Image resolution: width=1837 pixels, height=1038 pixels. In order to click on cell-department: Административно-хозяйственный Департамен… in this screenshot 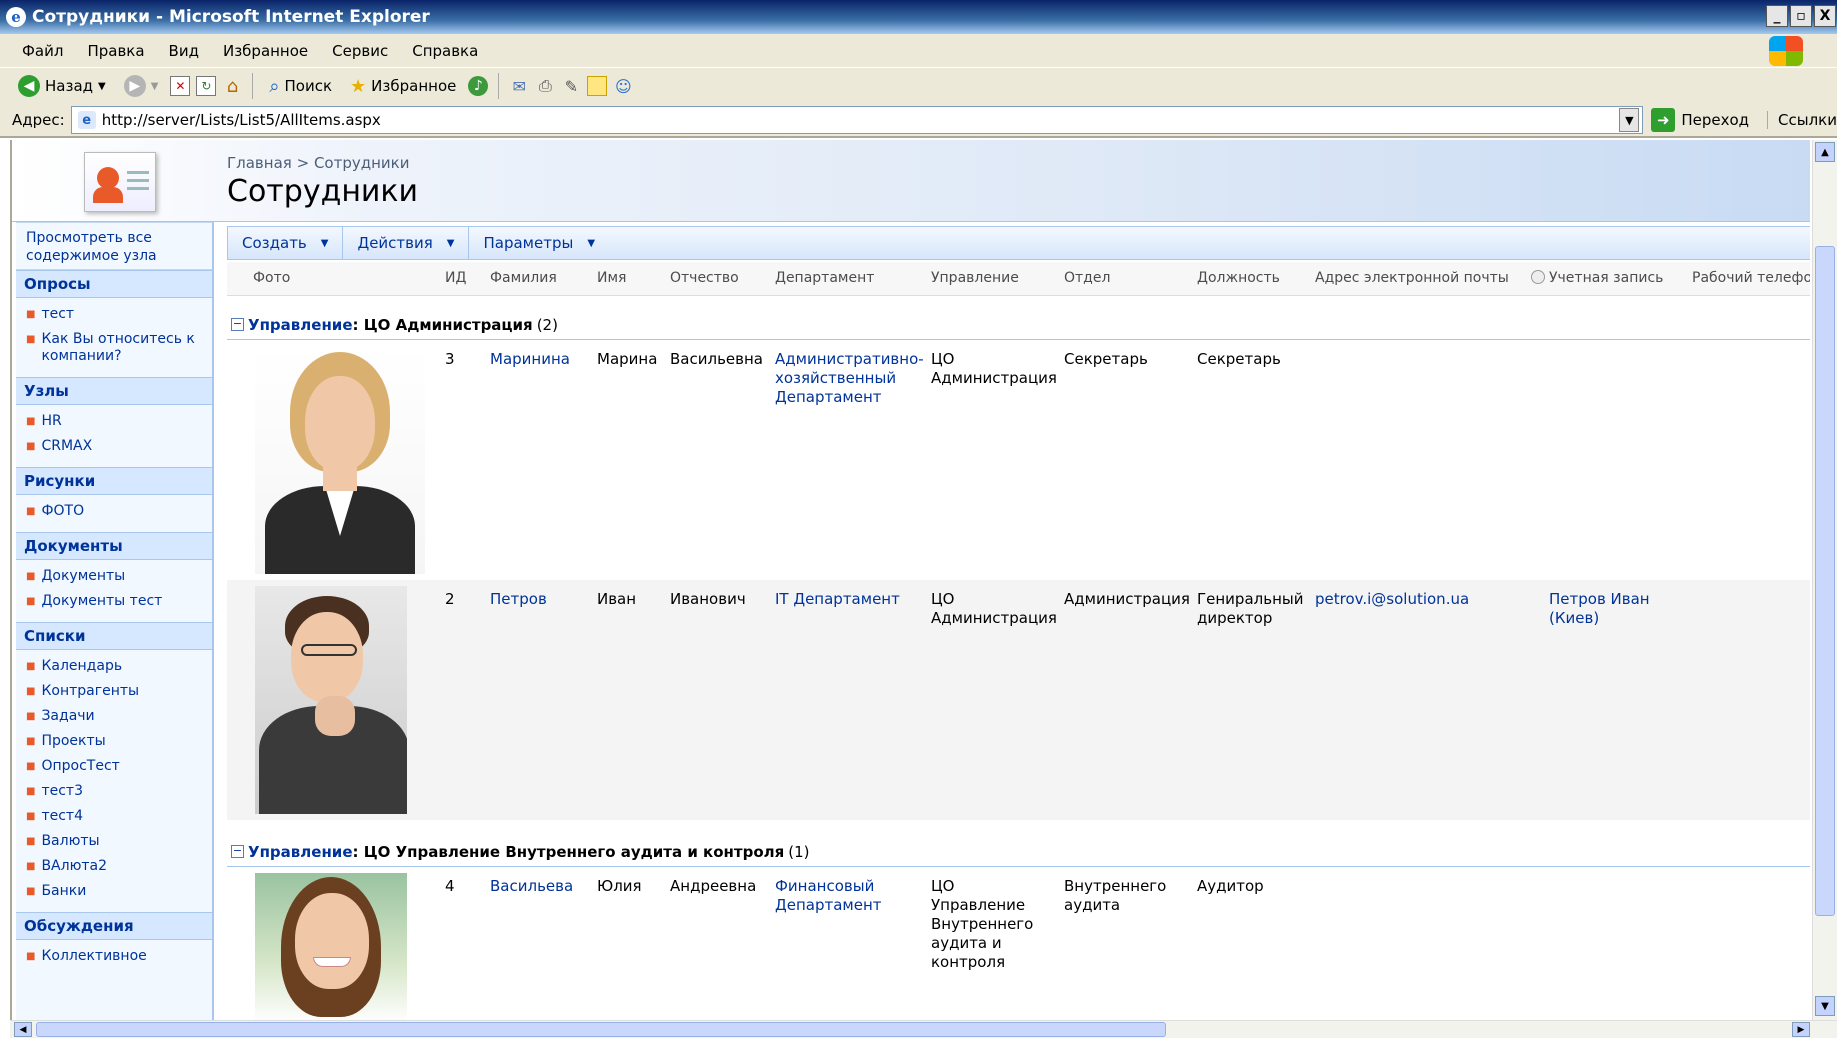, I will do `click(849, 378)`.